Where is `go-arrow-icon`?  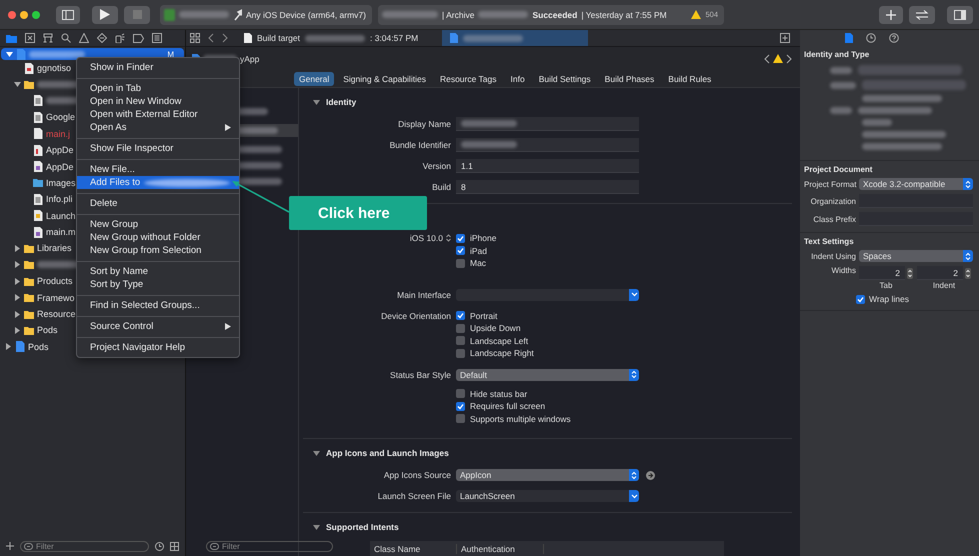
go-arrow-icon is located at coordinates (650, 475).